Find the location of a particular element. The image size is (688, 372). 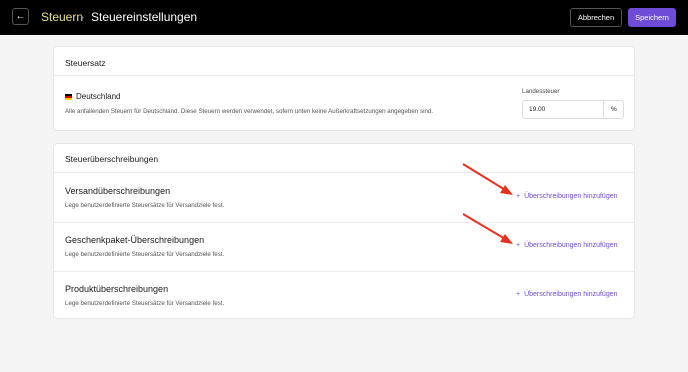

add-gift-wrap-override-link: + Überschreibungen hinzufügen is located at coordinates (567, 245).